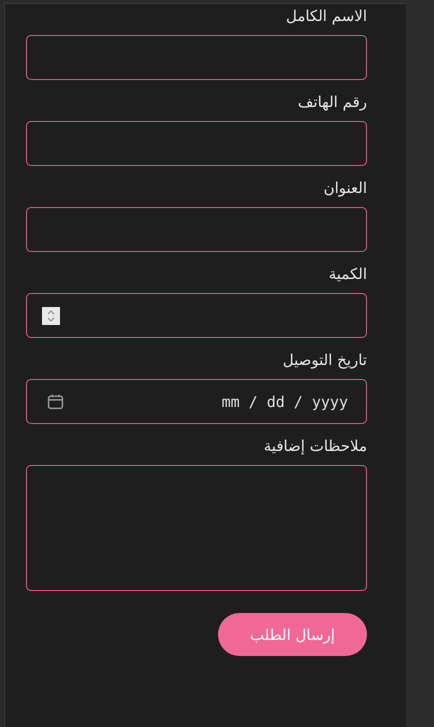 The height and width of the screenshot is (727, 434). What do you see at coordinates (196, 315) in the screenshot?
I see `number-field` at bounding box center [196, 315].